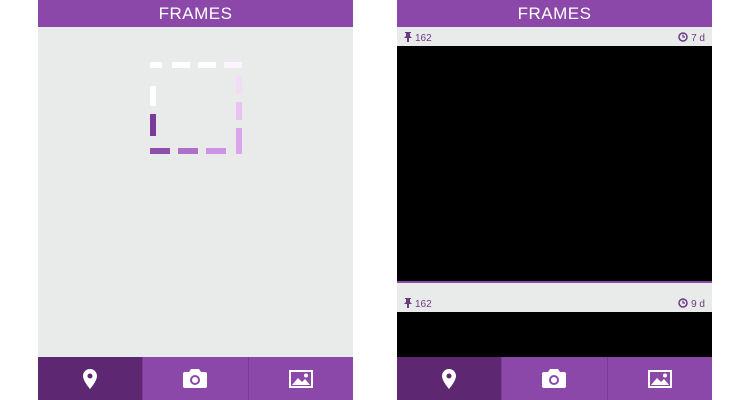 This screenshot has height=400, width=750. What do you see at coordinates (196, 108) in the screenshot?
I see `dashed-square-loader-icon` at bounding box center [196, 108].